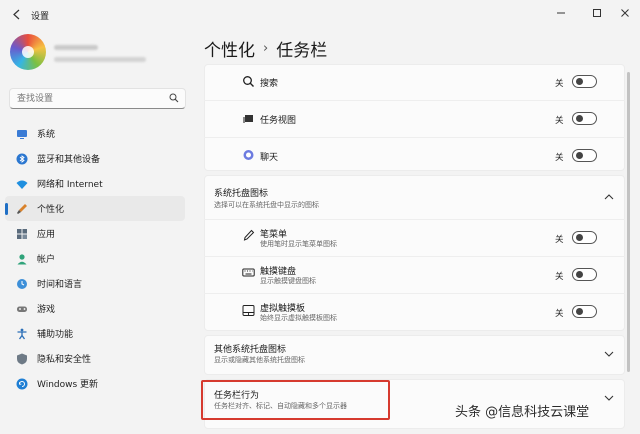  I want to click on sidebar-item-accounts: 帐户, so click(95, 258).